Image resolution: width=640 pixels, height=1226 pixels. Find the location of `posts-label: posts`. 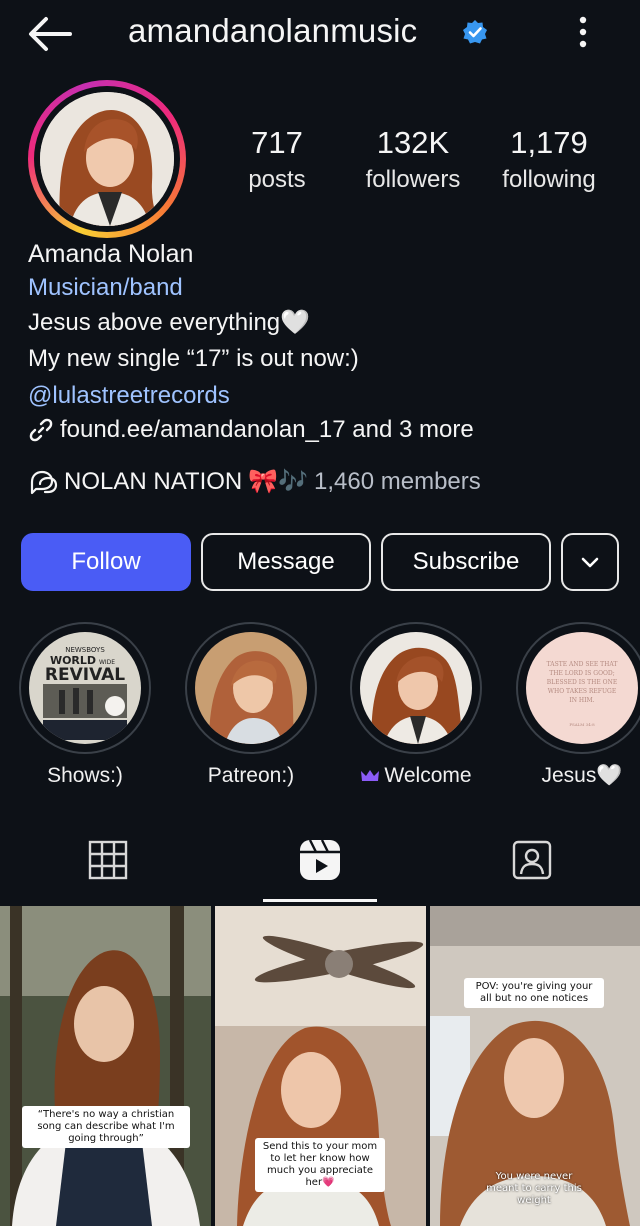

posts-label: posts is located at coordinates (277, 179).